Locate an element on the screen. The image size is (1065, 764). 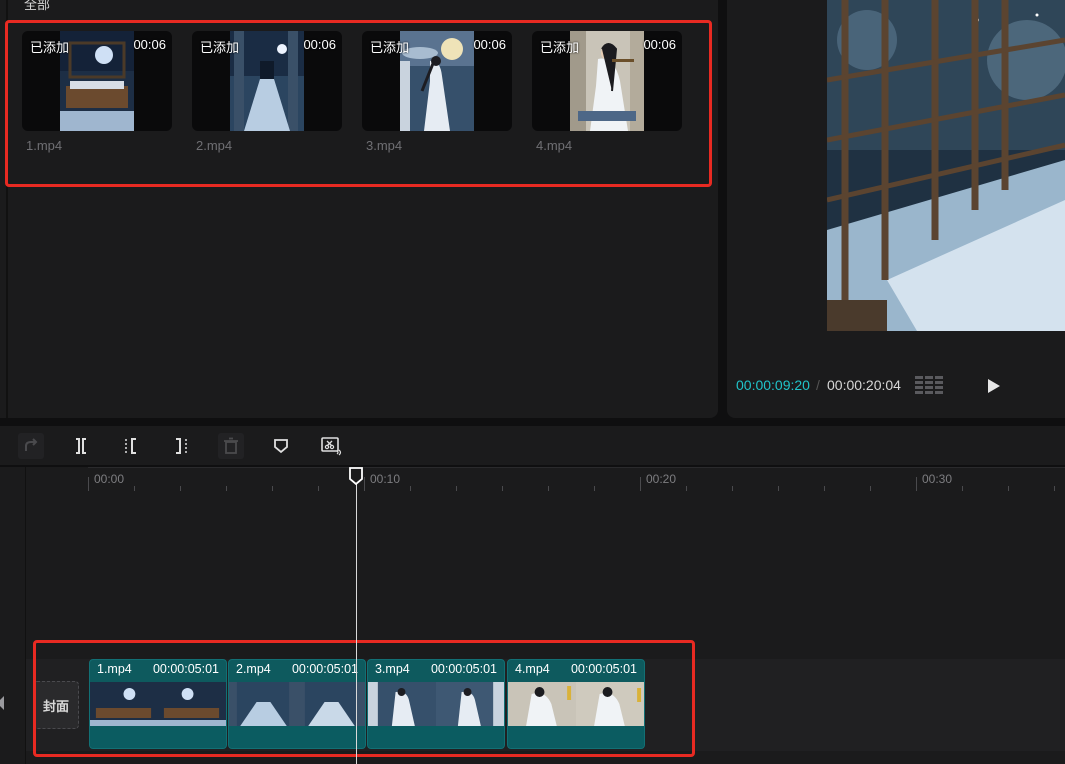
snowy-corridor-thumbnail is located at coordinates (267, 81).